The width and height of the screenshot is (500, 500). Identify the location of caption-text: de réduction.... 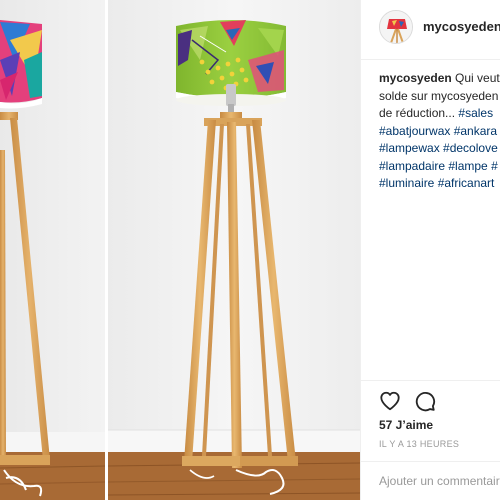
(419, 113).